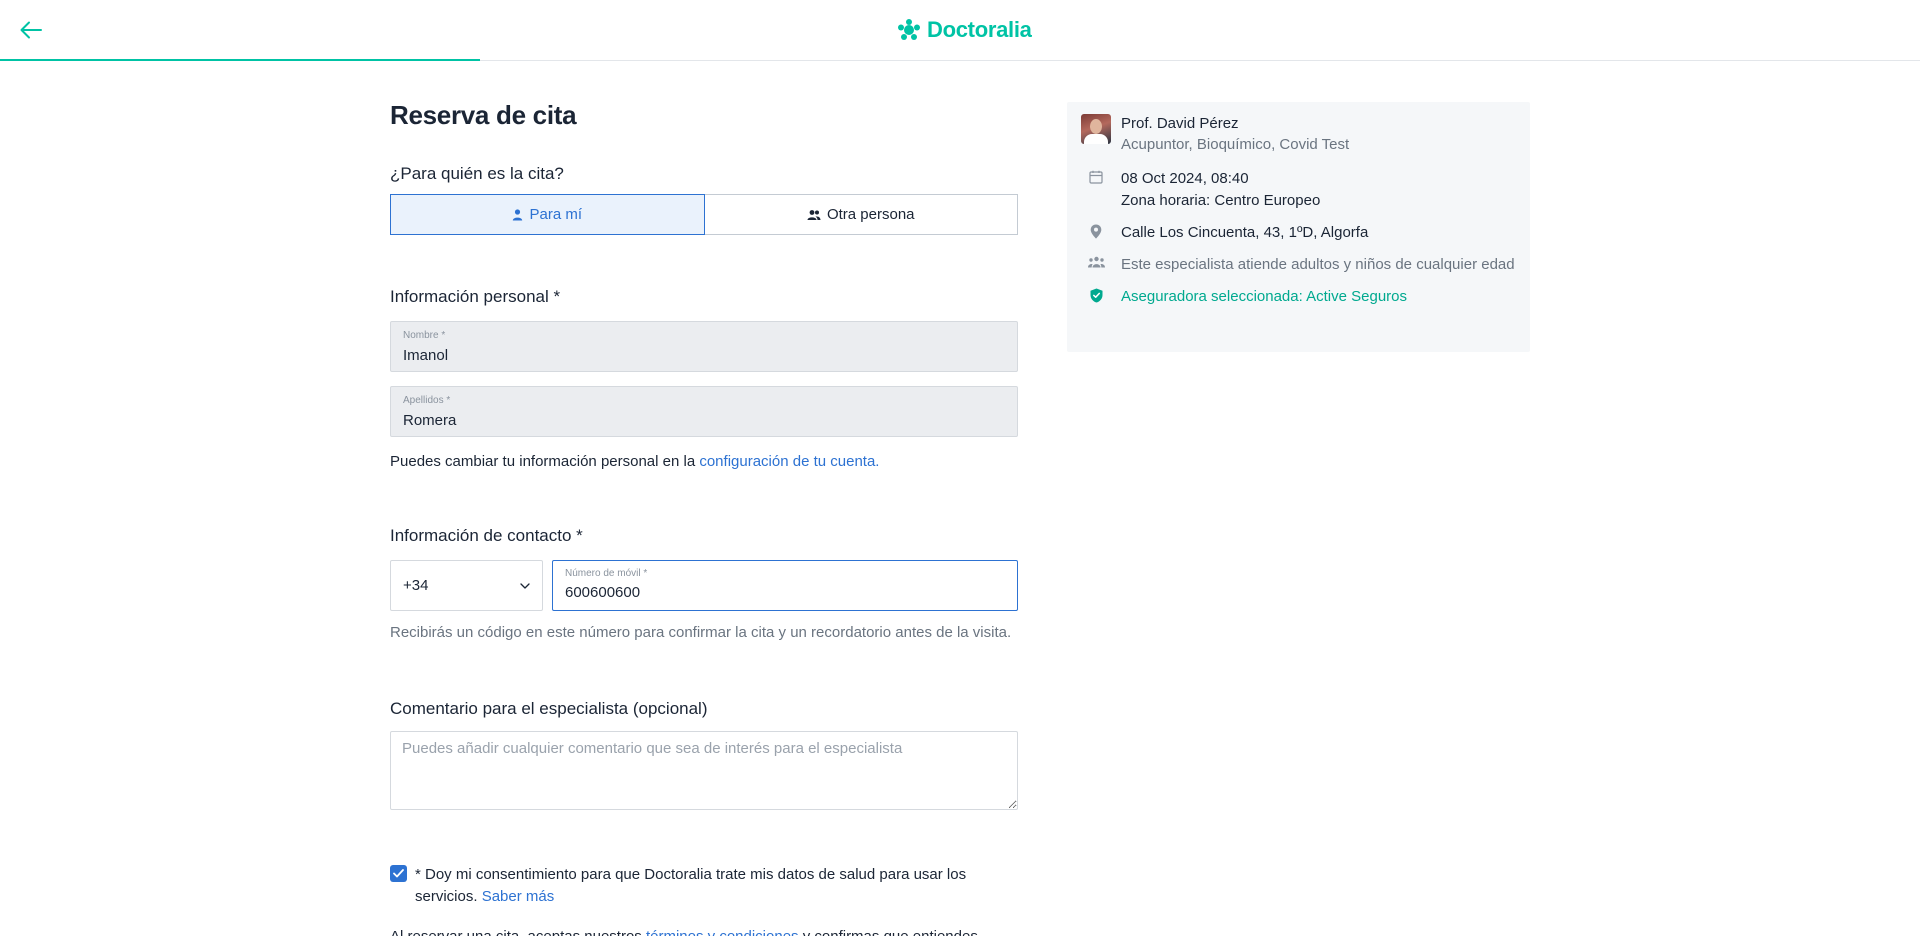 The height and width of the screenshot is (936, 1920). What do you see at coordinates (704, 770) in the screenshot?
I see `comment-textarea` at bounding box center [704, 770].